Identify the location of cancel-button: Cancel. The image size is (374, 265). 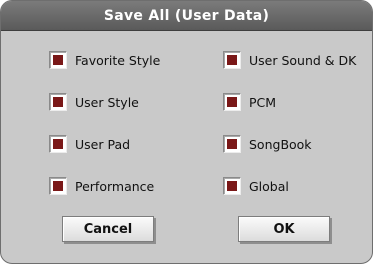
(108, 229).